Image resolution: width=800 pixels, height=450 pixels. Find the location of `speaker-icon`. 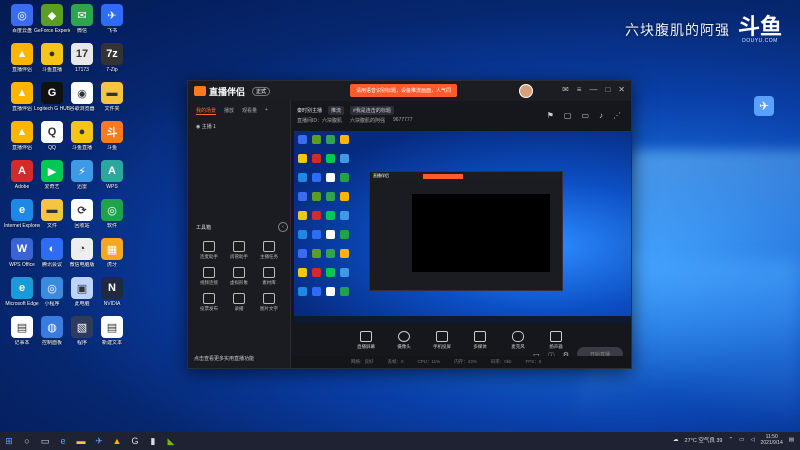

speaker-icon is located at coordinates (556, 336).